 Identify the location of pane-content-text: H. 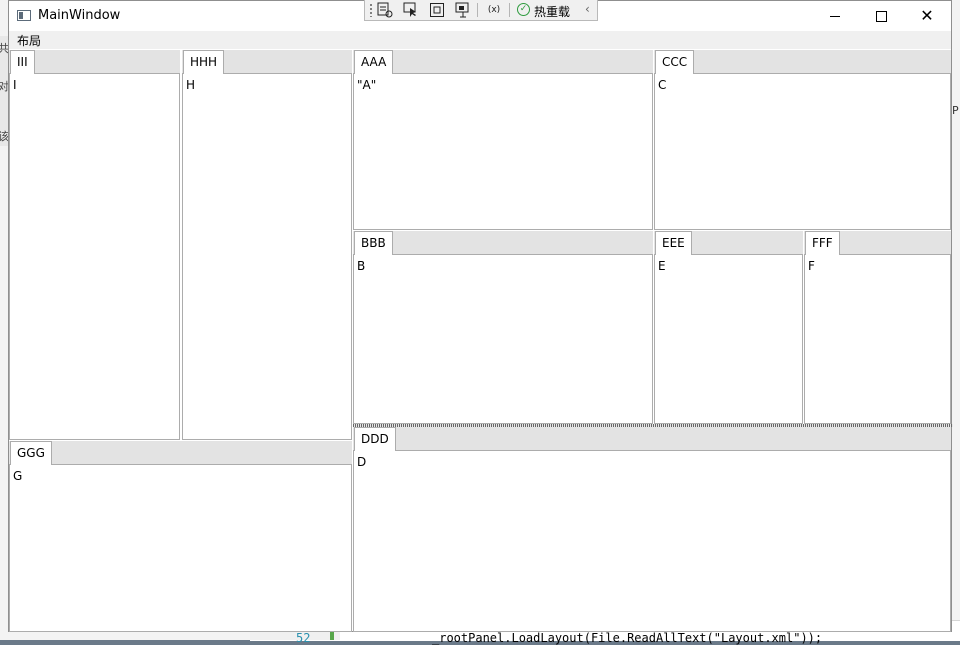
(191, 85).